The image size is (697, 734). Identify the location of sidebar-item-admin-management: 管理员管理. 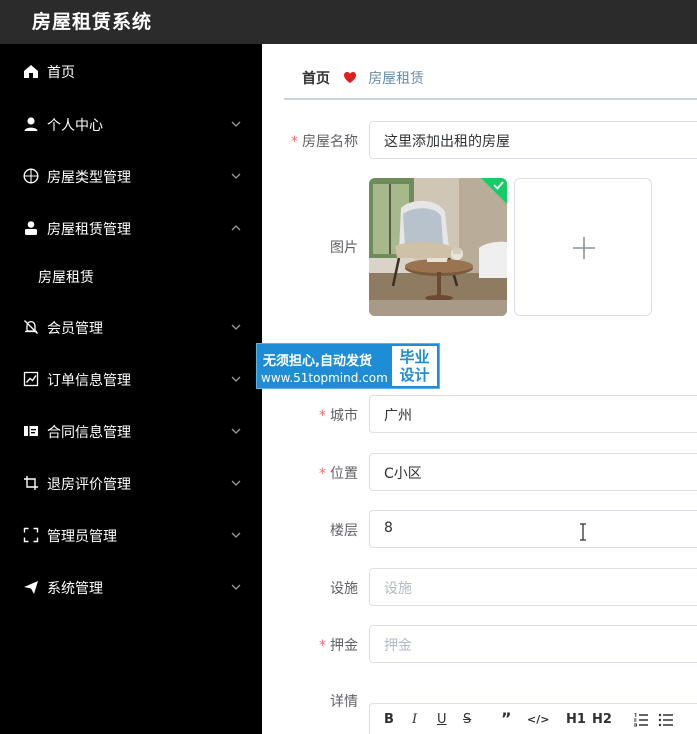
(131, 535).